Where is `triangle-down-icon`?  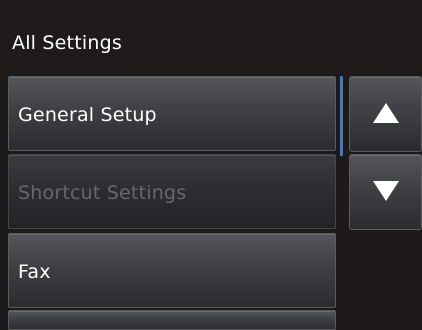 triangle-down-icon is located at coordinates (386, 191).